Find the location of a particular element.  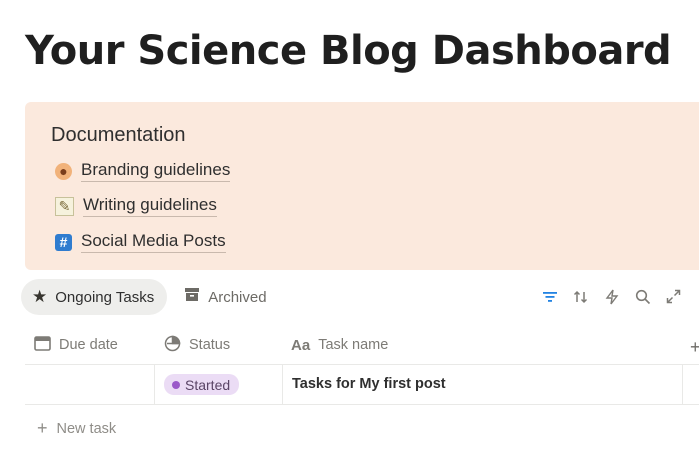

plus-icon: + is located at coordinates (42, 428).